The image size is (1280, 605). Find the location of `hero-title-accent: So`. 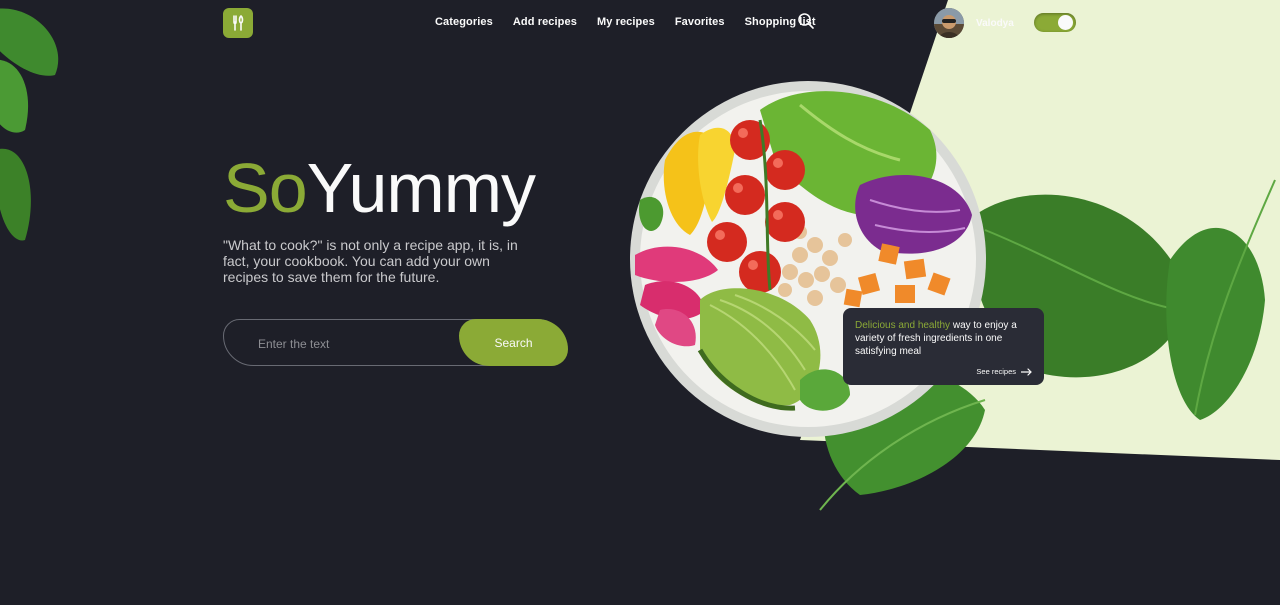

hero-title-accent: So is located at coordinates (265, 188).